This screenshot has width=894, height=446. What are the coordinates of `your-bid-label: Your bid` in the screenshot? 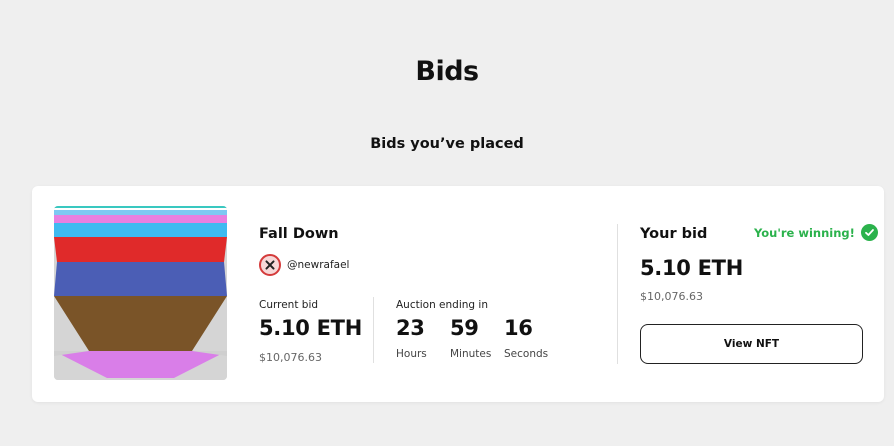 It's located at (674, 234).